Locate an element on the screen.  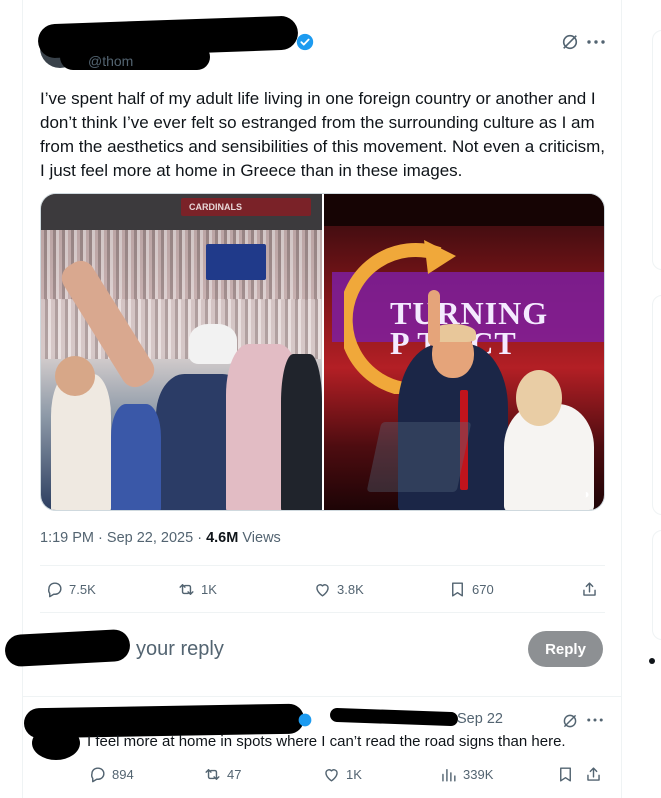
reply-reply-action: 894 is located at coordinates (111, 774).